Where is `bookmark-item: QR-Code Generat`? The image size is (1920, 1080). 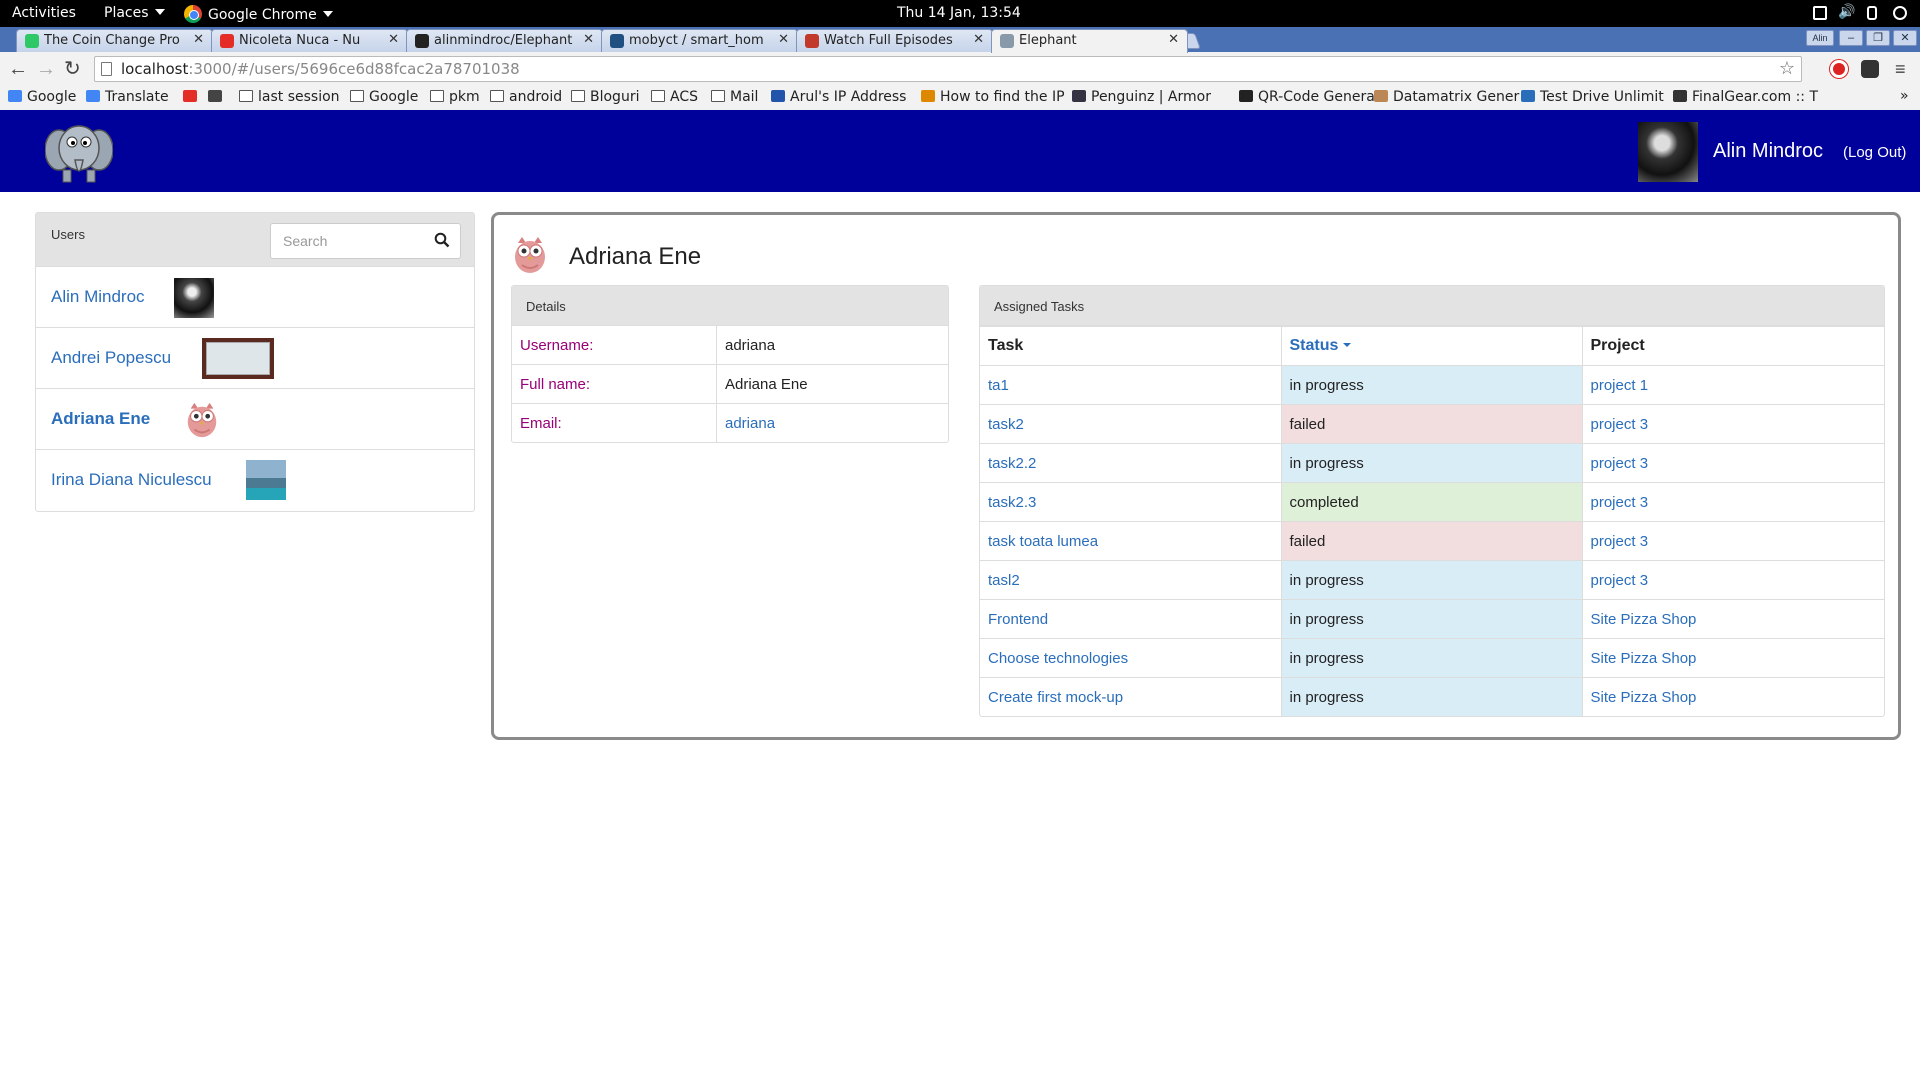
bookmark-item: QR-Code Generat is located at coordinates (1309, 97).